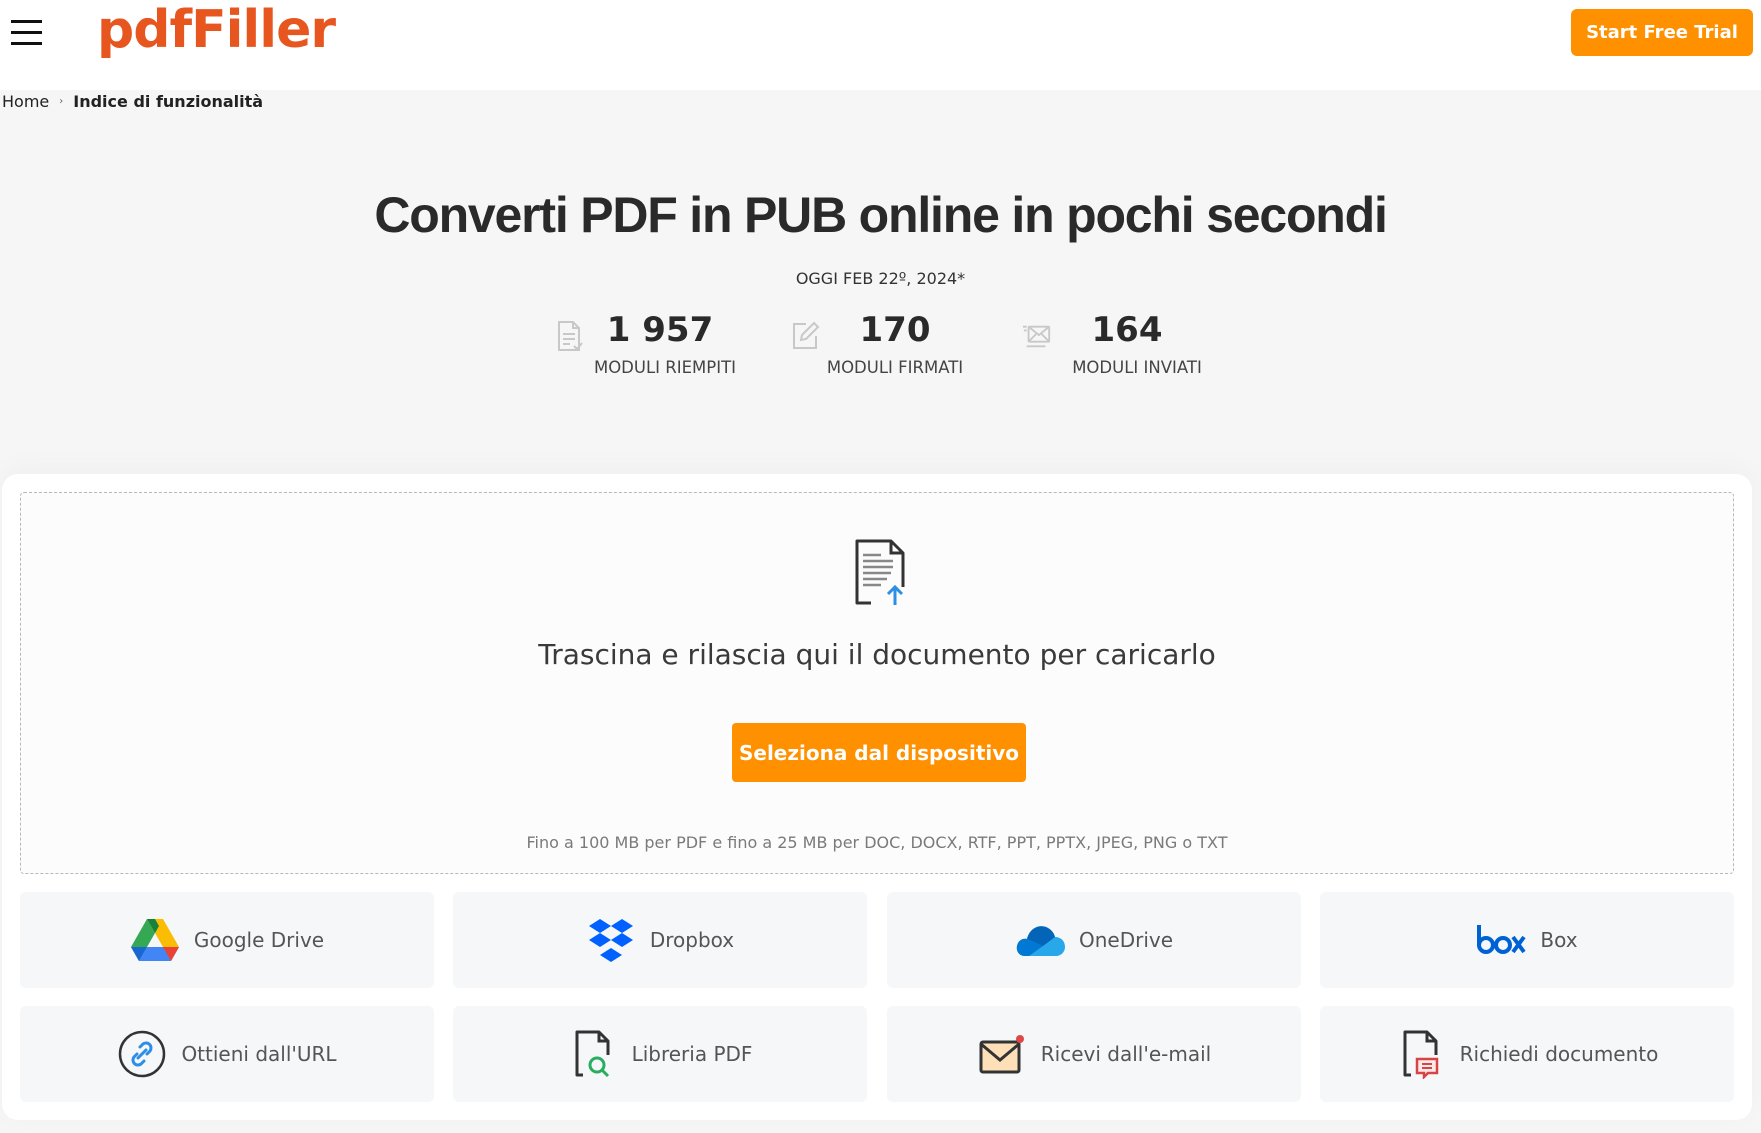  I want to click on start-free-trial-button: Start Free Trial, so click(1662, 32).